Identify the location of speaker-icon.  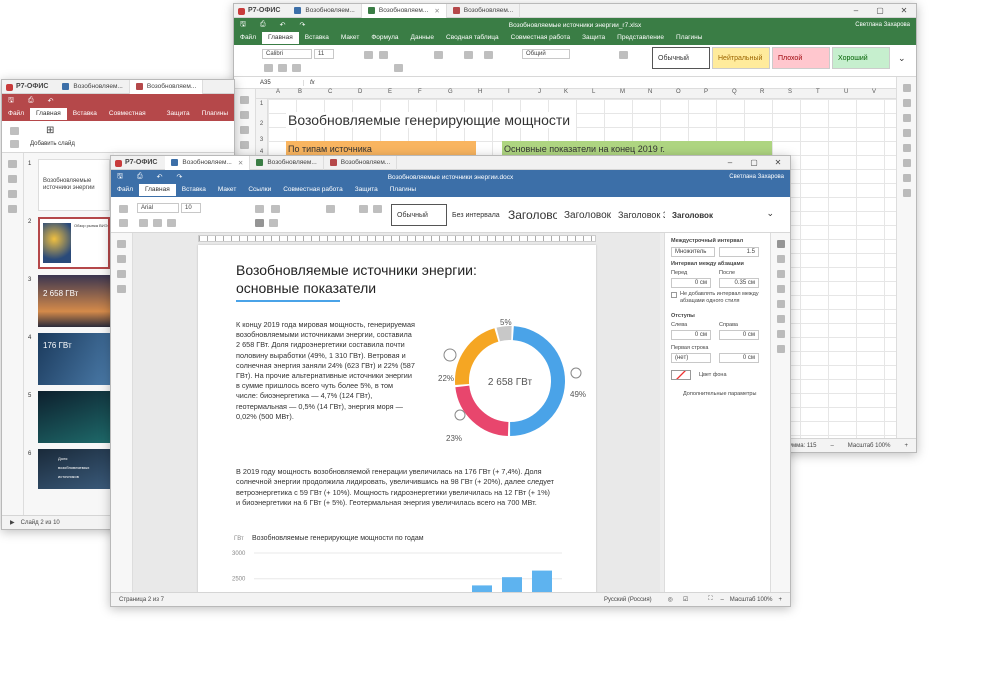
(12, 209).